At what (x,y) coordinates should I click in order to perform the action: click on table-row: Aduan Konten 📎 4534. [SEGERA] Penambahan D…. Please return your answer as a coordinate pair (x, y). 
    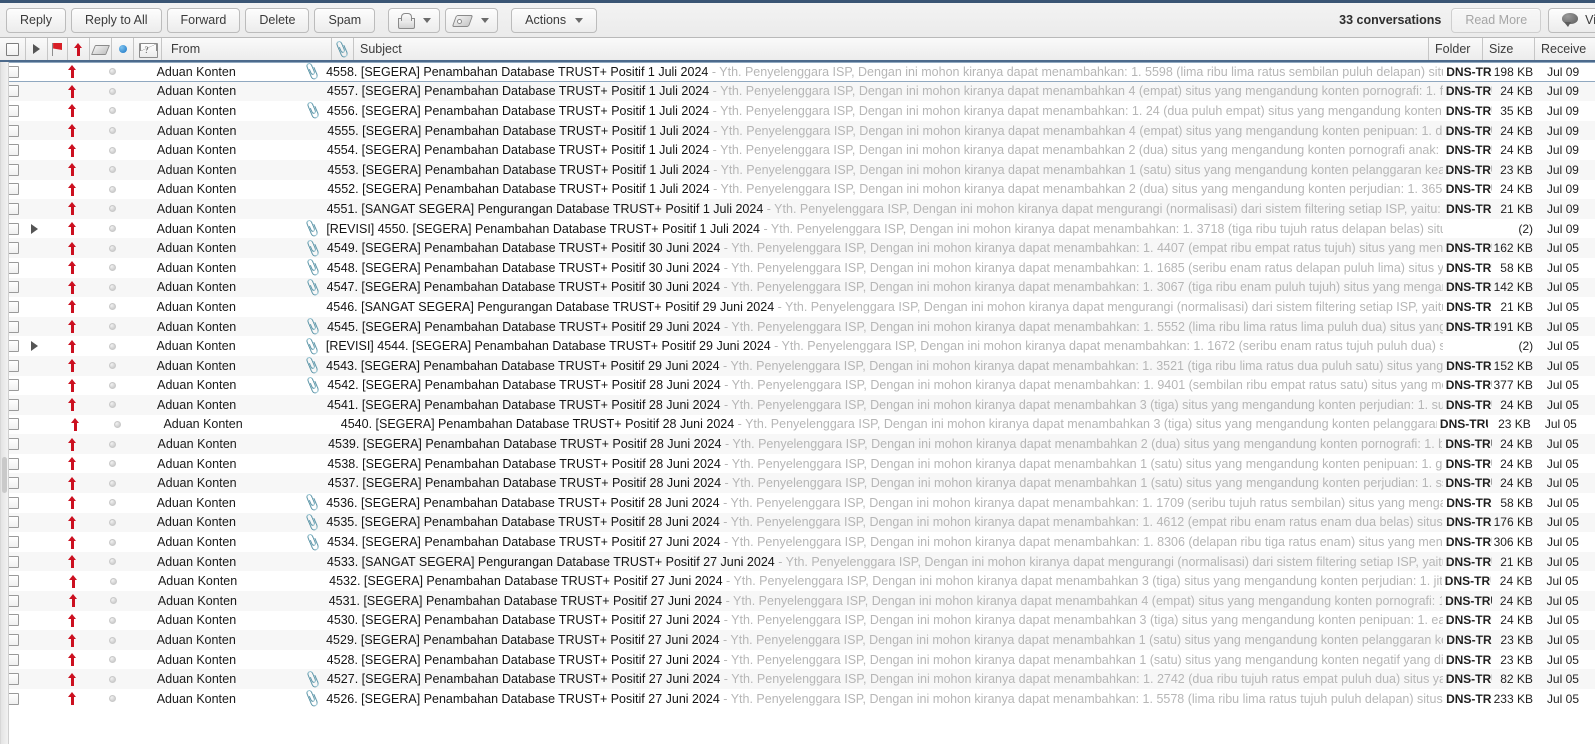
    Looking at the image, I should click on (798, 542).